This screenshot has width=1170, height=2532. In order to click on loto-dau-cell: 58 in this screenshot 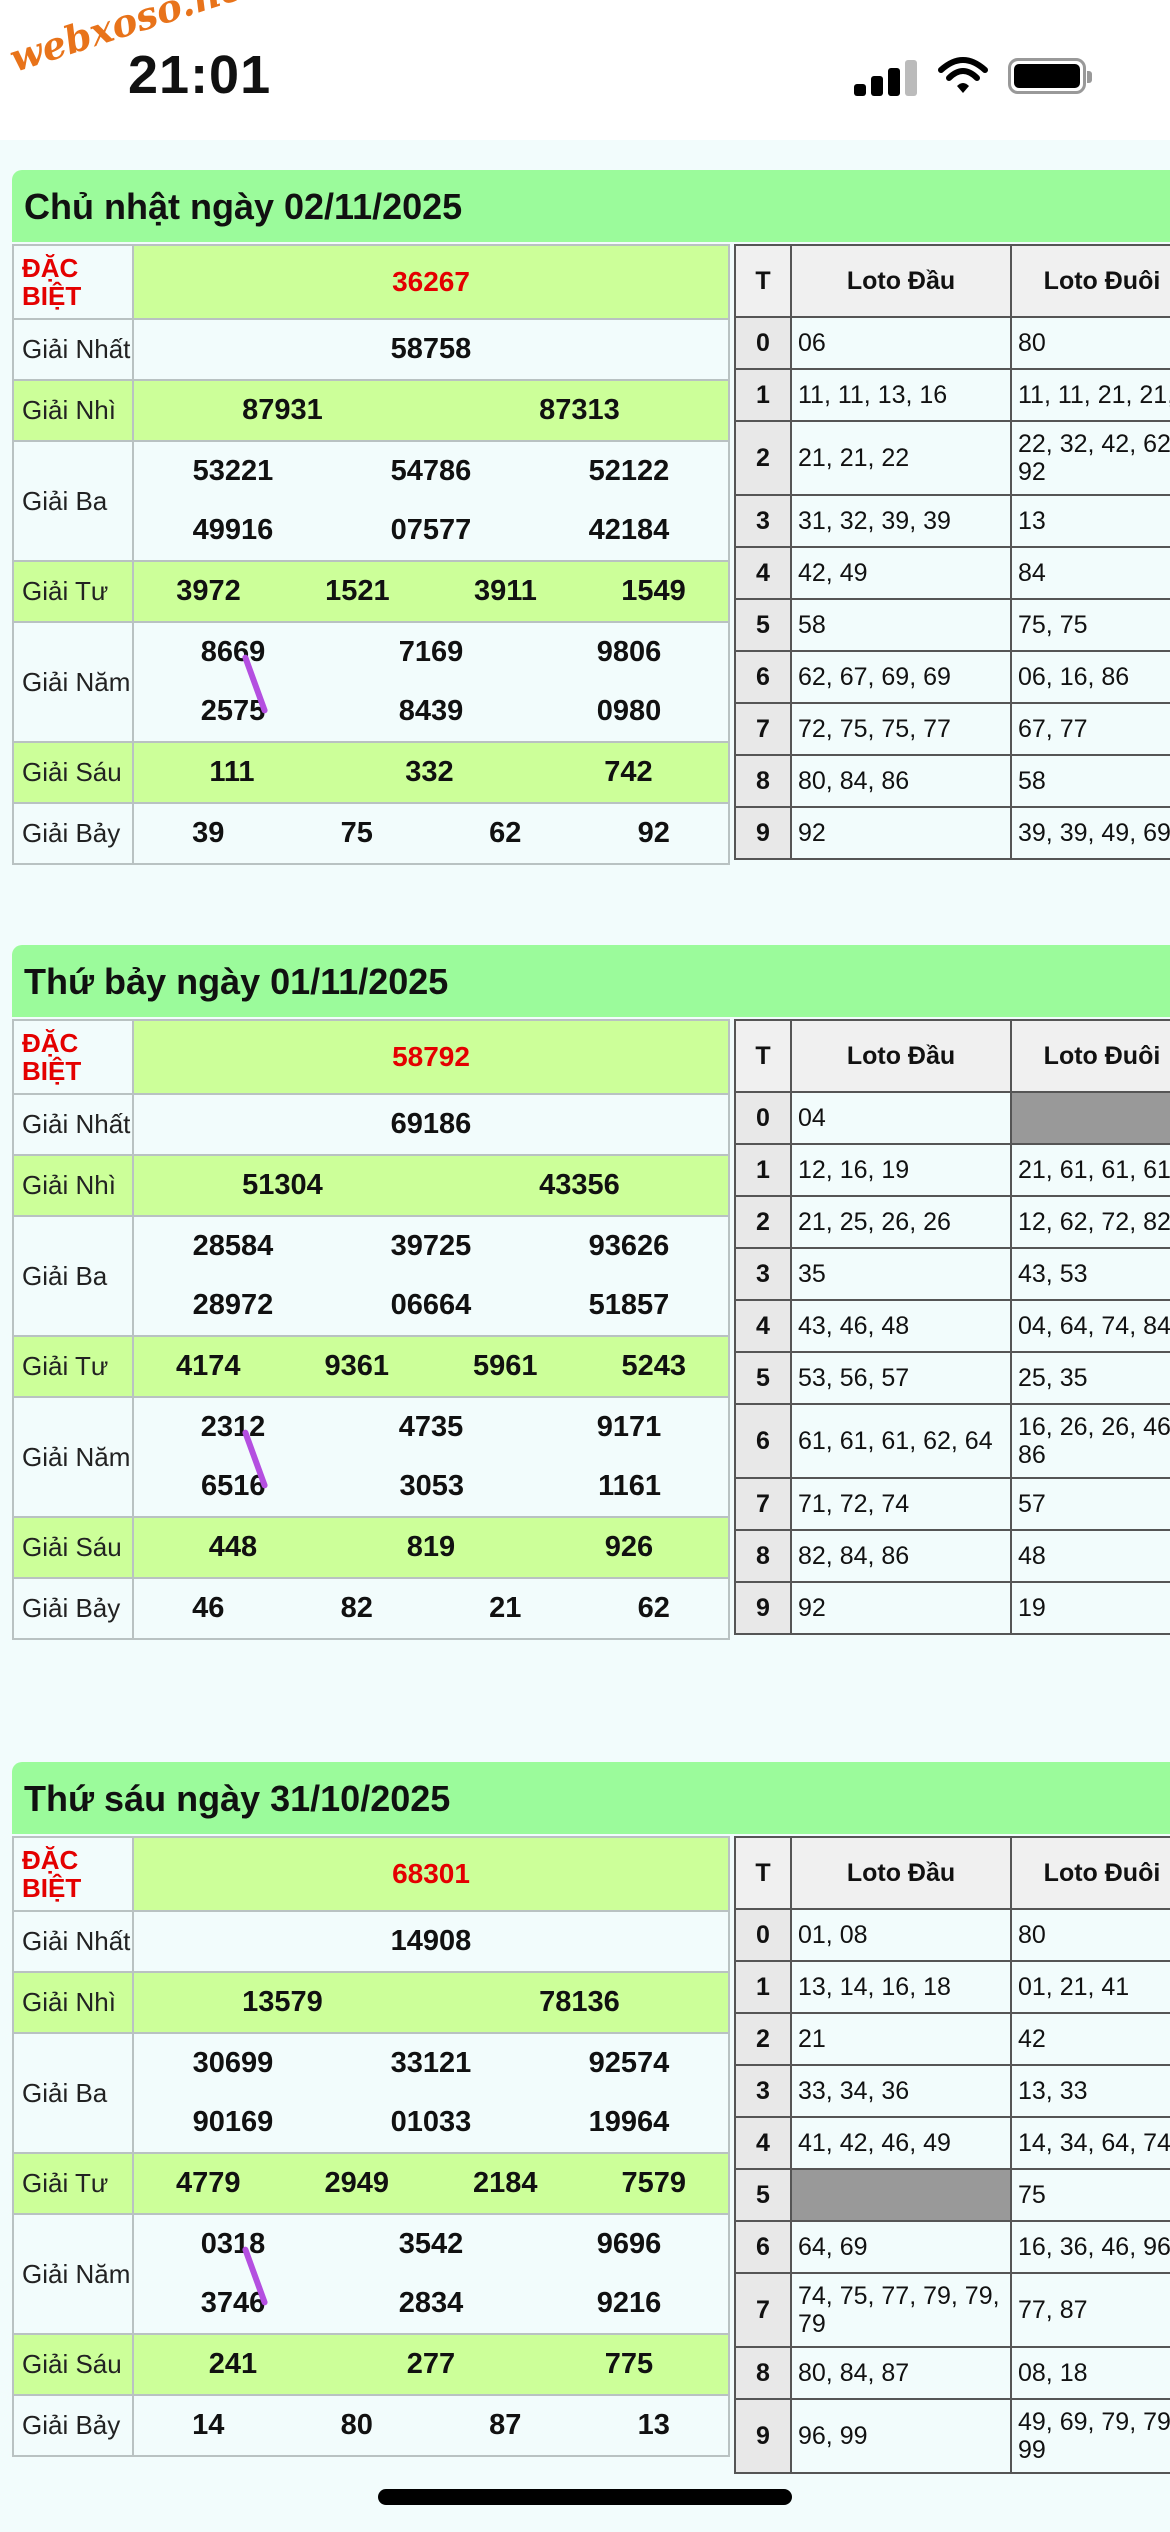, I will do `click(901, 625)`.